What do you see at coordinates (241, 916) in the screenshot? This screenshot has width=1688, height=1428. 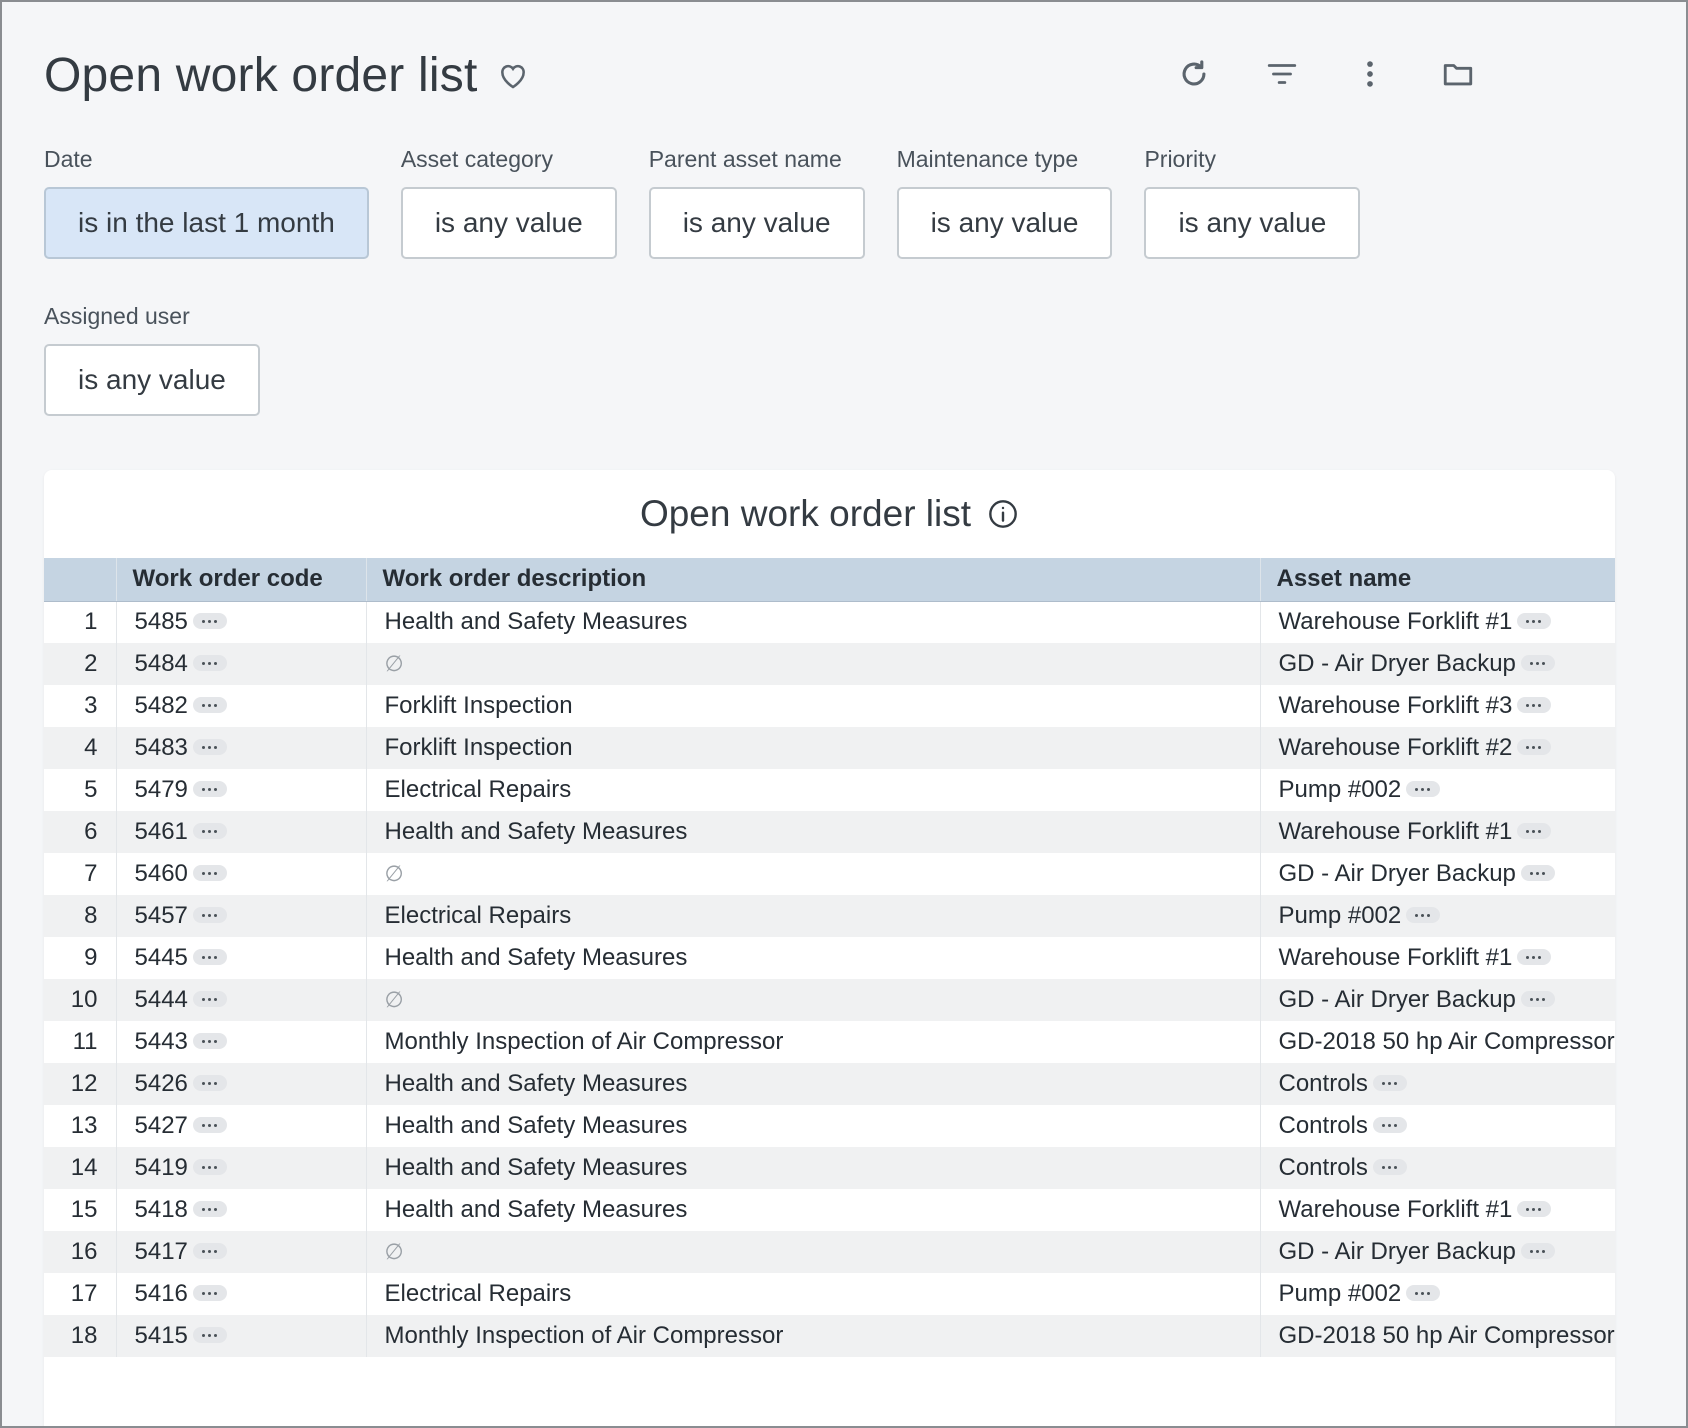 I see `work-order-code-cell: 5457` at bounding box center [241, 916].